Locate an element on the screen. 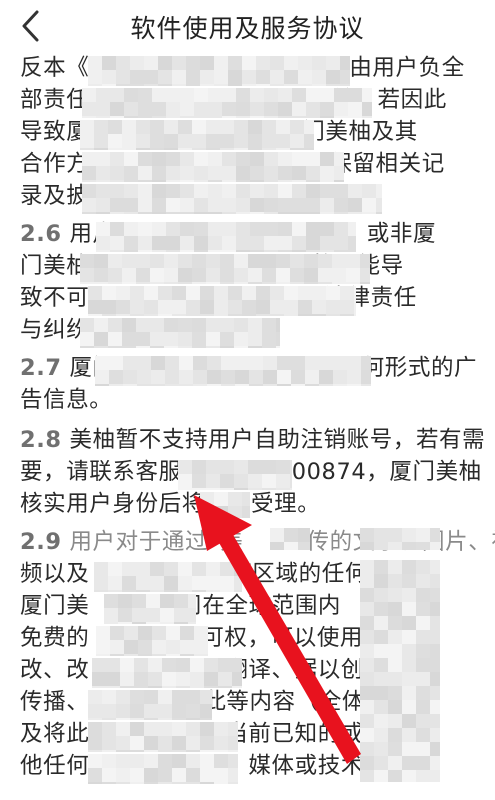 The image size is (495, 800). text-fragment: 可以使用 is located at coordinates (317, 638).